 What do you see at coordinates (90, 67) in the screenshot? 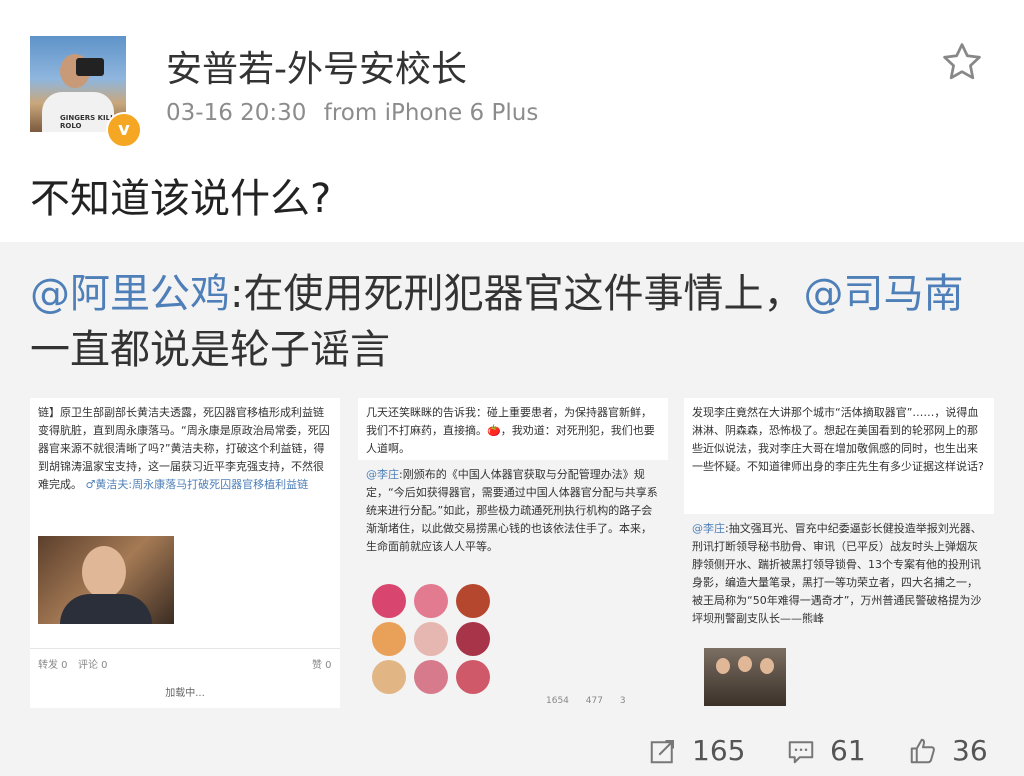
I see `avatar-camera` at bounding box center [90, 67].